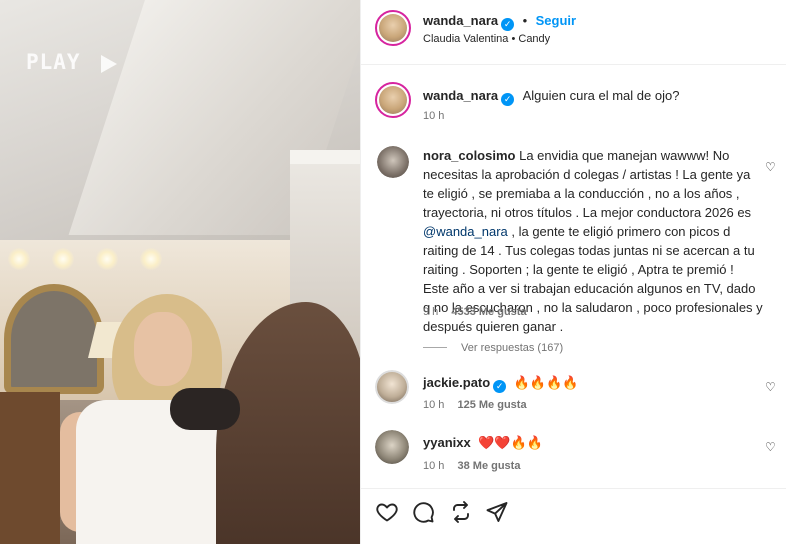  What do you see at coordinates (393, 28) in the screenshot?
I see `author-avatar` at bounding box center [393, 28].